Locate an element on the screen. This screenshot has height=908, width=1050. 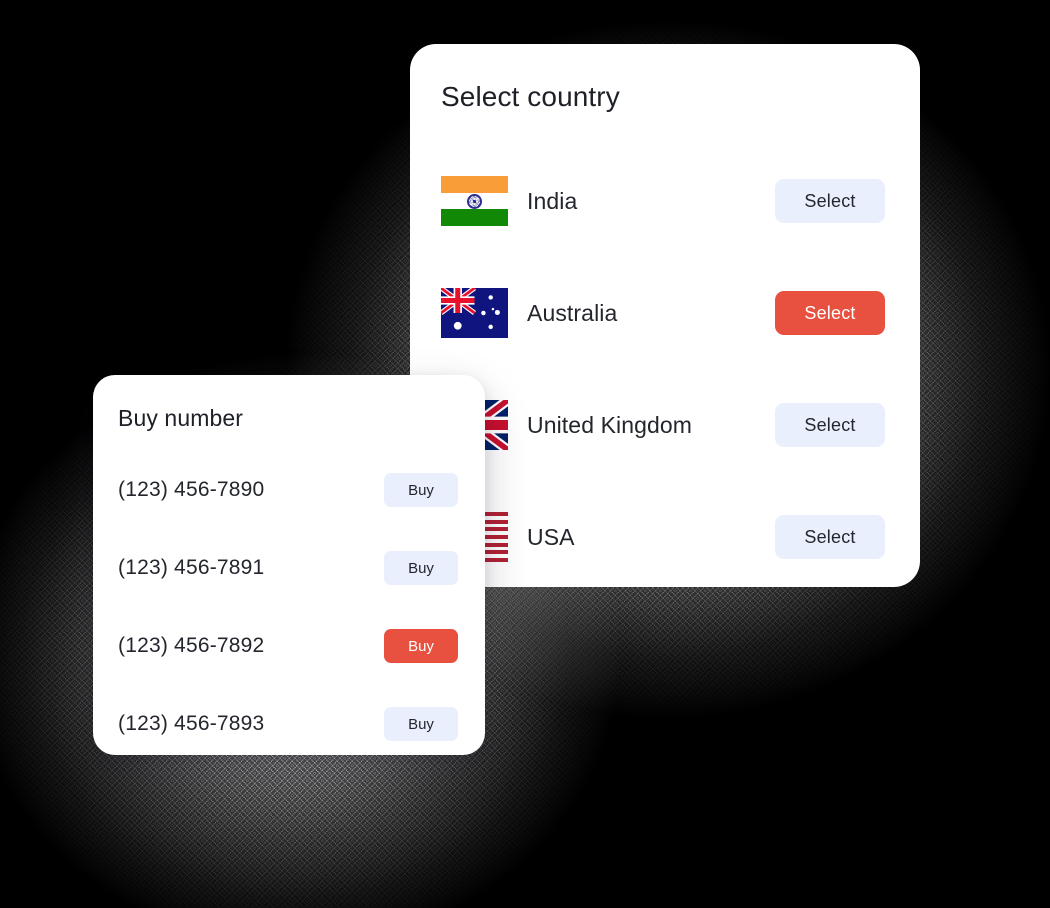
country-name: United Kingdom is located at coordinates (610, 424).